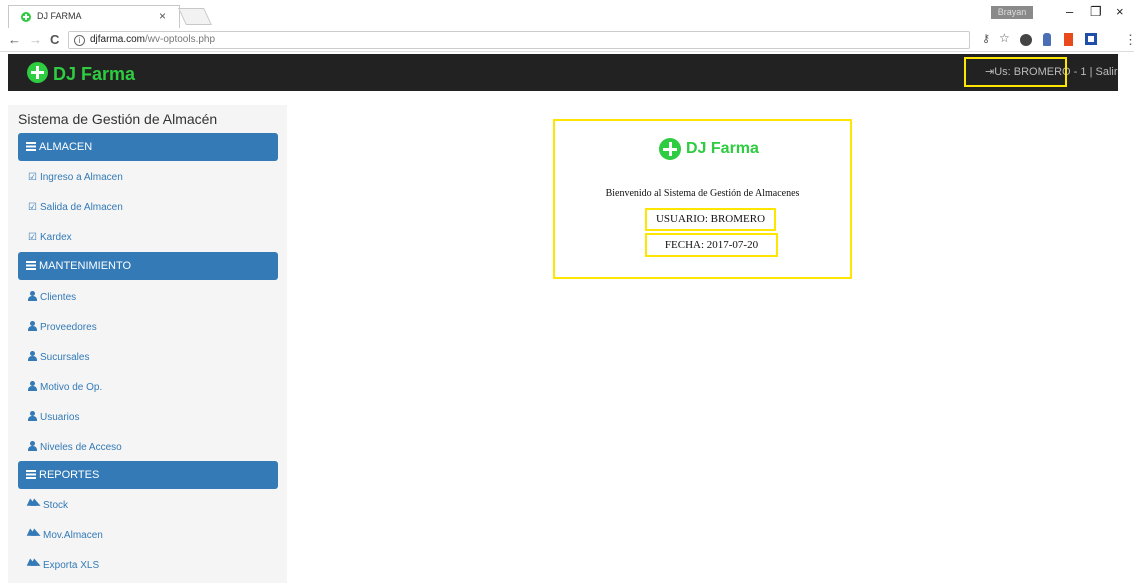 The width and height of the screenshot is (1134, 583). I want to click on logout-link: - 1 | Salir, so click(1094, 72).